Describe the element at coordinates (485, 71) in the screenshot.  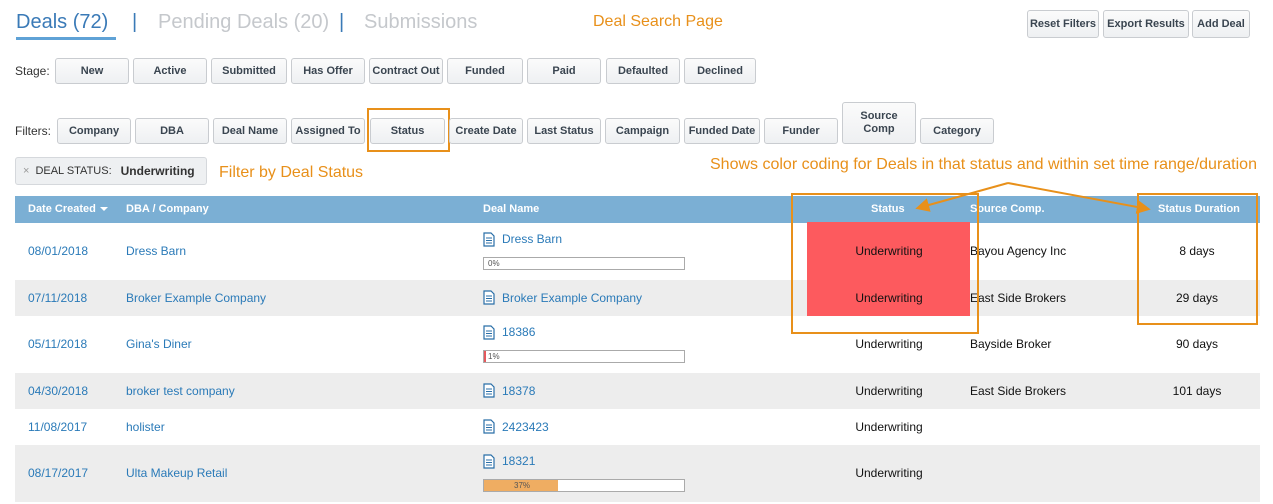
I see `stage-funded-button: Funded` at that location.